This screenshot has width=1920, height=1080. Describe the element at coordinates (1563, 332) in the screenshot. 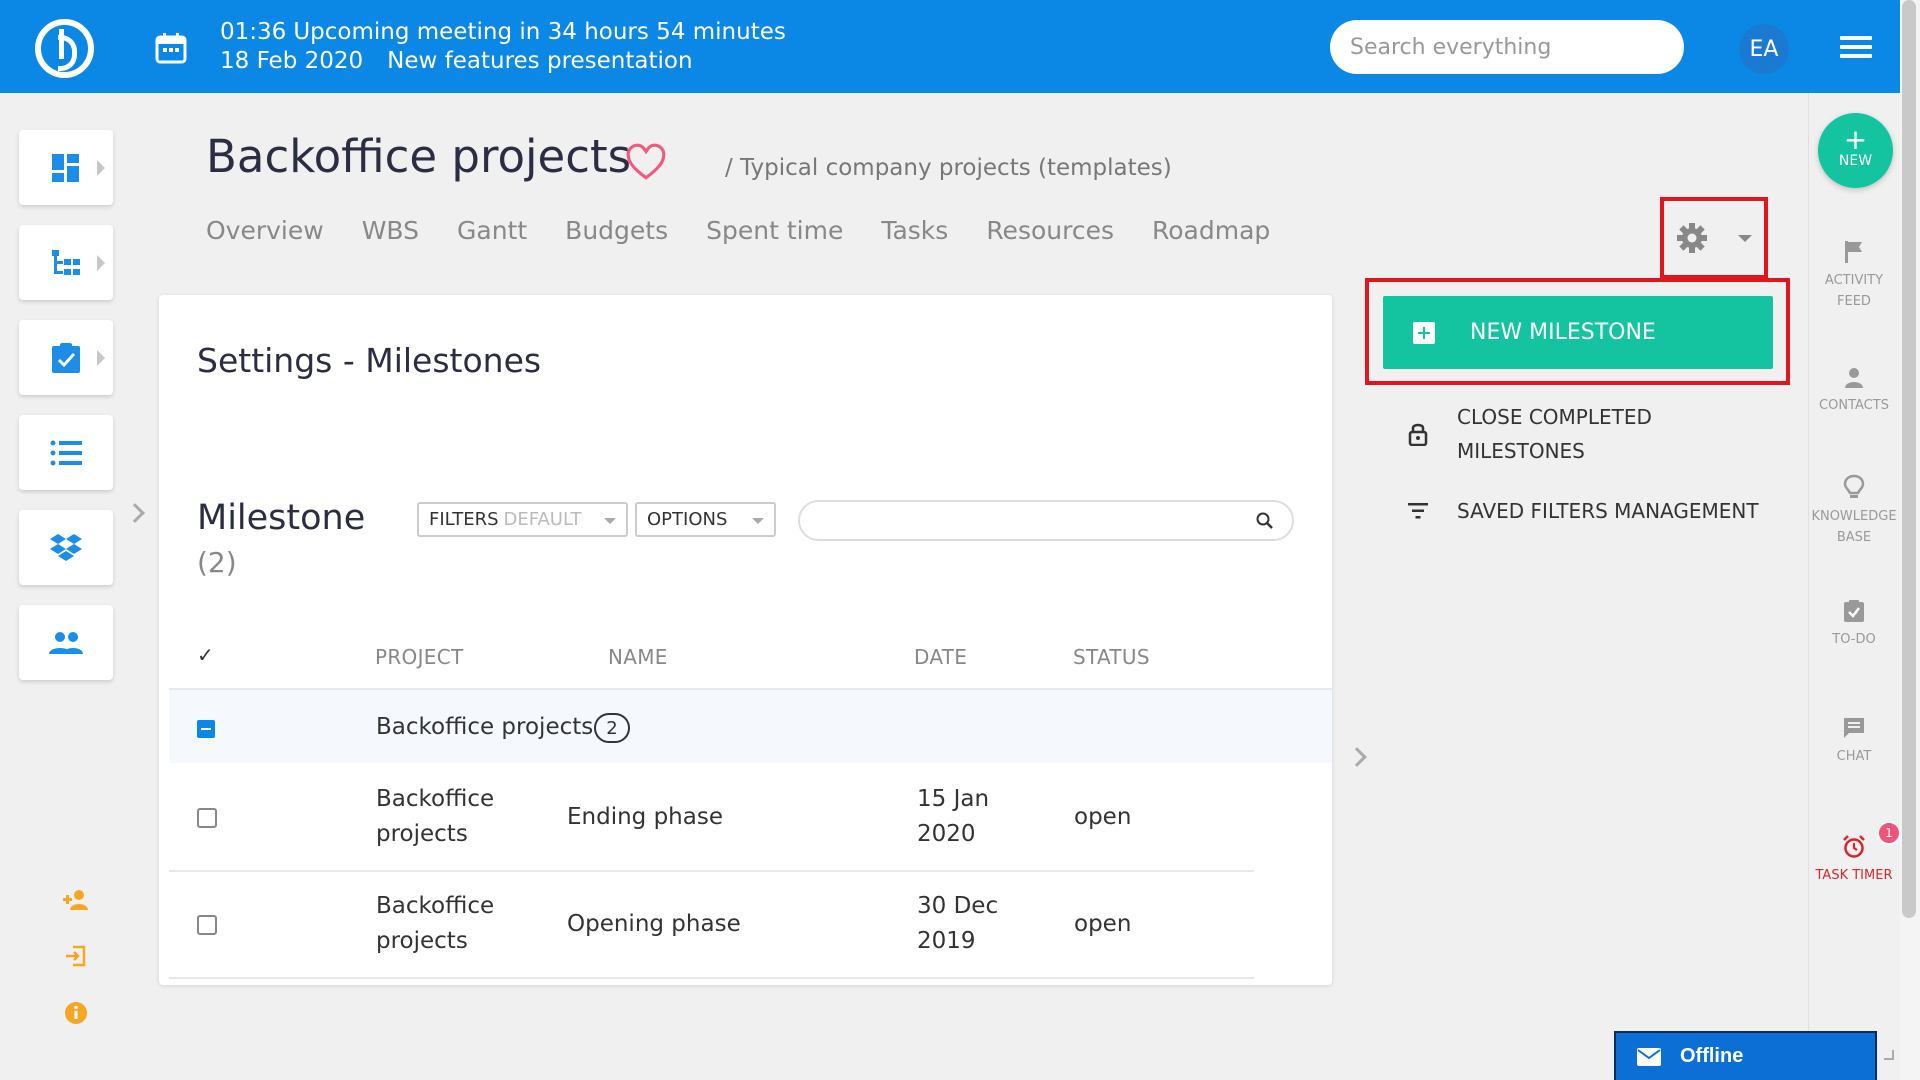

I see `new-milestone-label: NEW MILESTONE` at that location.